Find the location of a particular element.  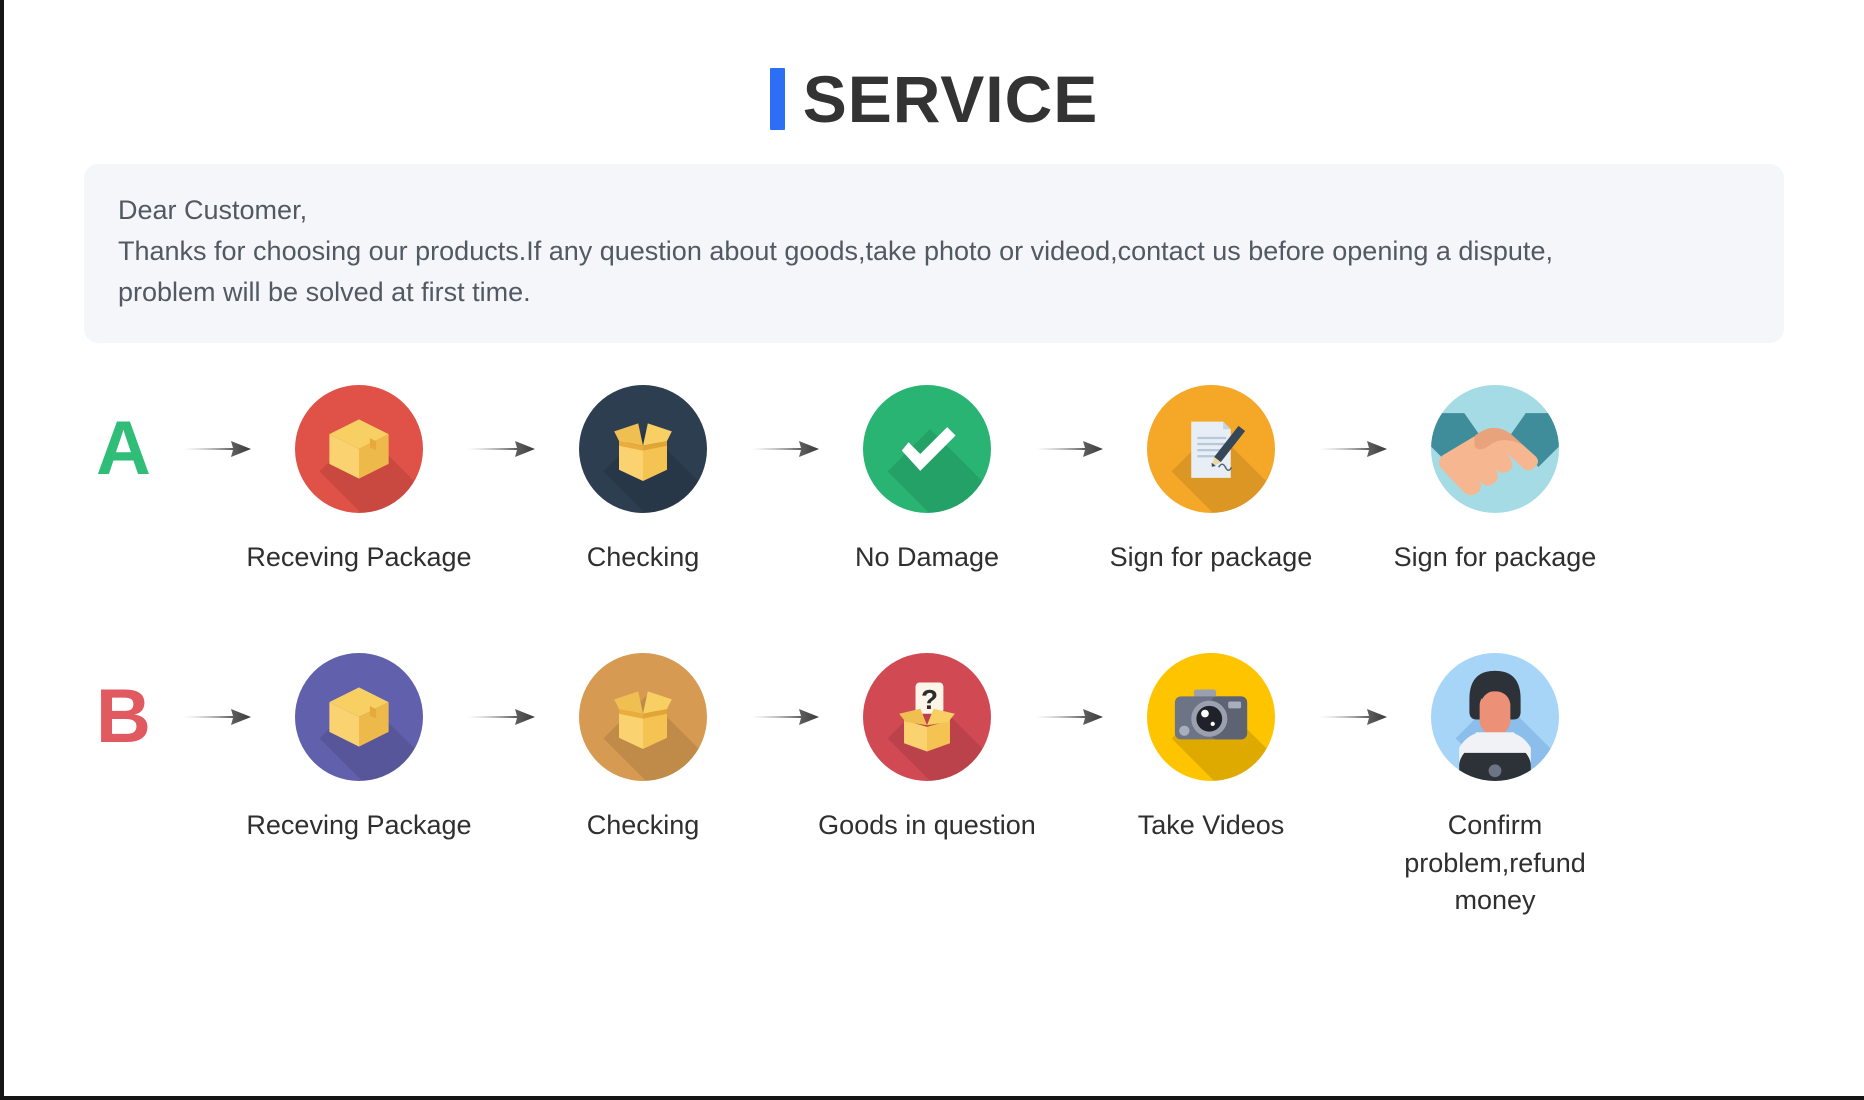

flow-label-a: A is located at coordinates (123, 449).